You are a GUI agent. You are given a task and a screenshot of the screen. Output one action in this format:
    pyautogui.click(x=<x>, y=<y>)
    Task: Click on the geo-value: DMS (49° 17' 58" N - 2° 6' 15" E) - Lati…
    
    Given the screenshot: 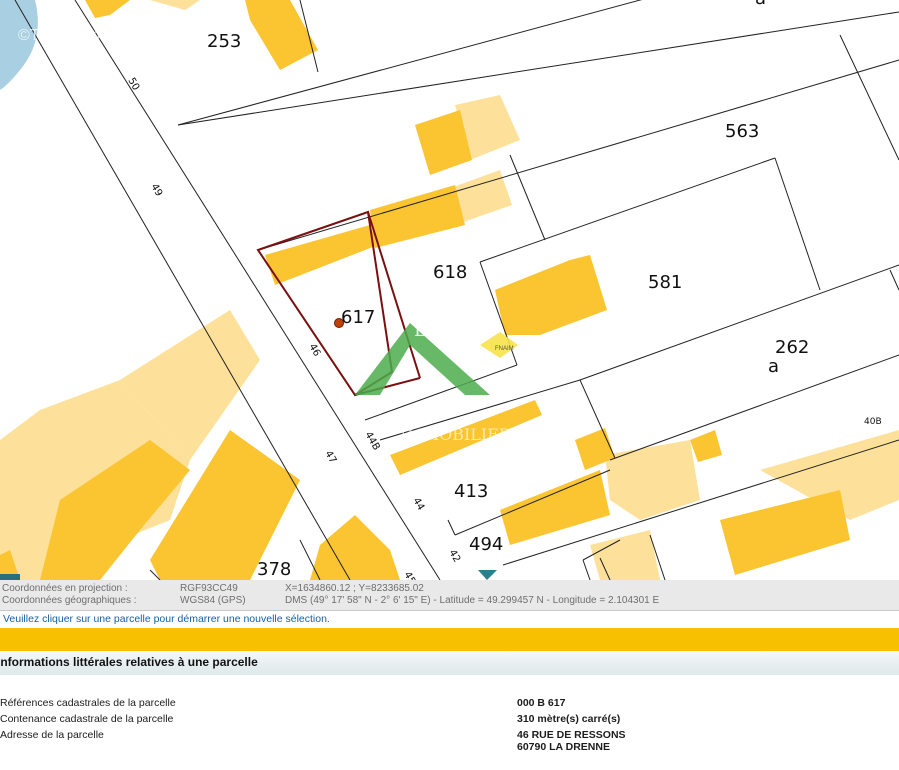 What is the action you would take?
    pyautogui.click(x=472, y=600)
    